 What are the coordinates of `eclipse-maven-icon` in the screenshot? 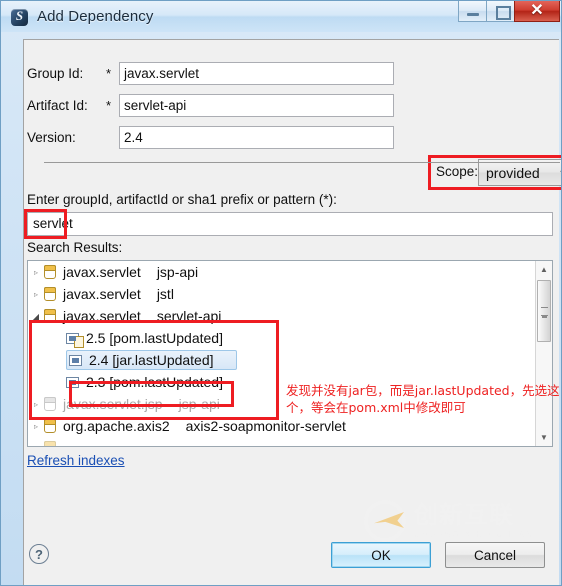 It's located at (19, 17).